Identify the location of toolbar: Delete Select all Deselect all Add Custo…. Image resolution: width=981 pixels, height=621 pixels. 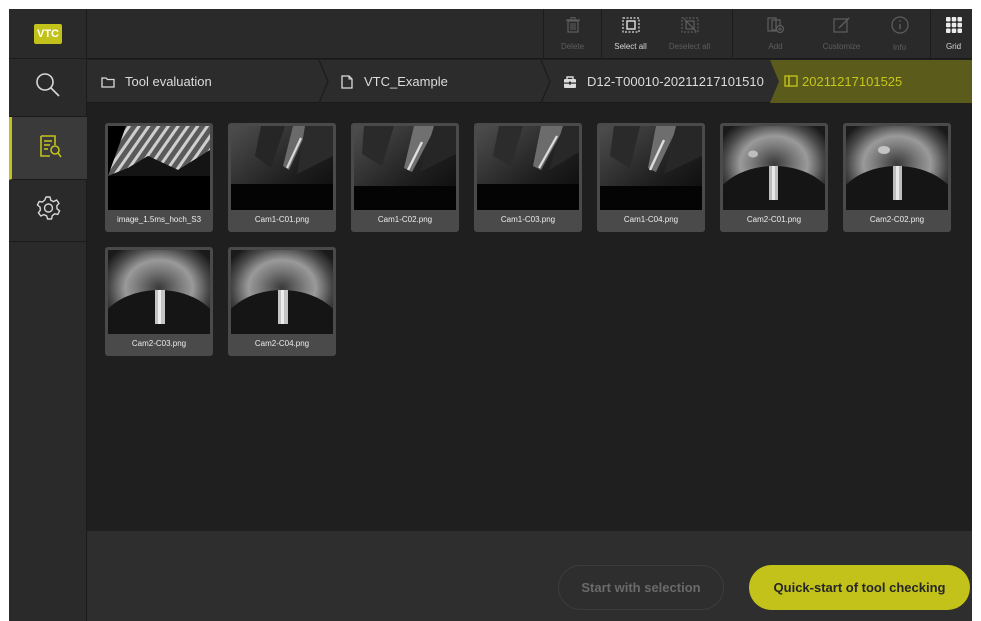
(529, 34).